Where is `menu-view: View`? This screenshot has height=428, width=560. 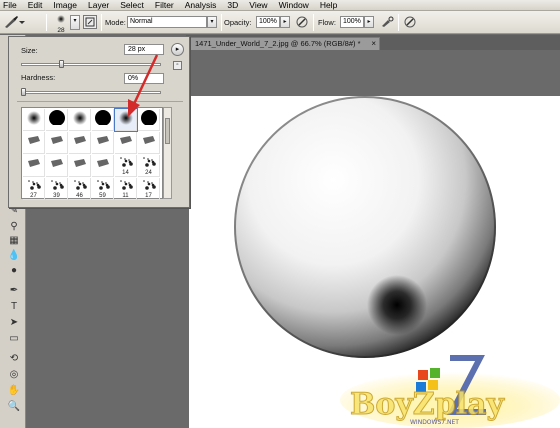
menu-view: View is located at coordinates (258, 5).